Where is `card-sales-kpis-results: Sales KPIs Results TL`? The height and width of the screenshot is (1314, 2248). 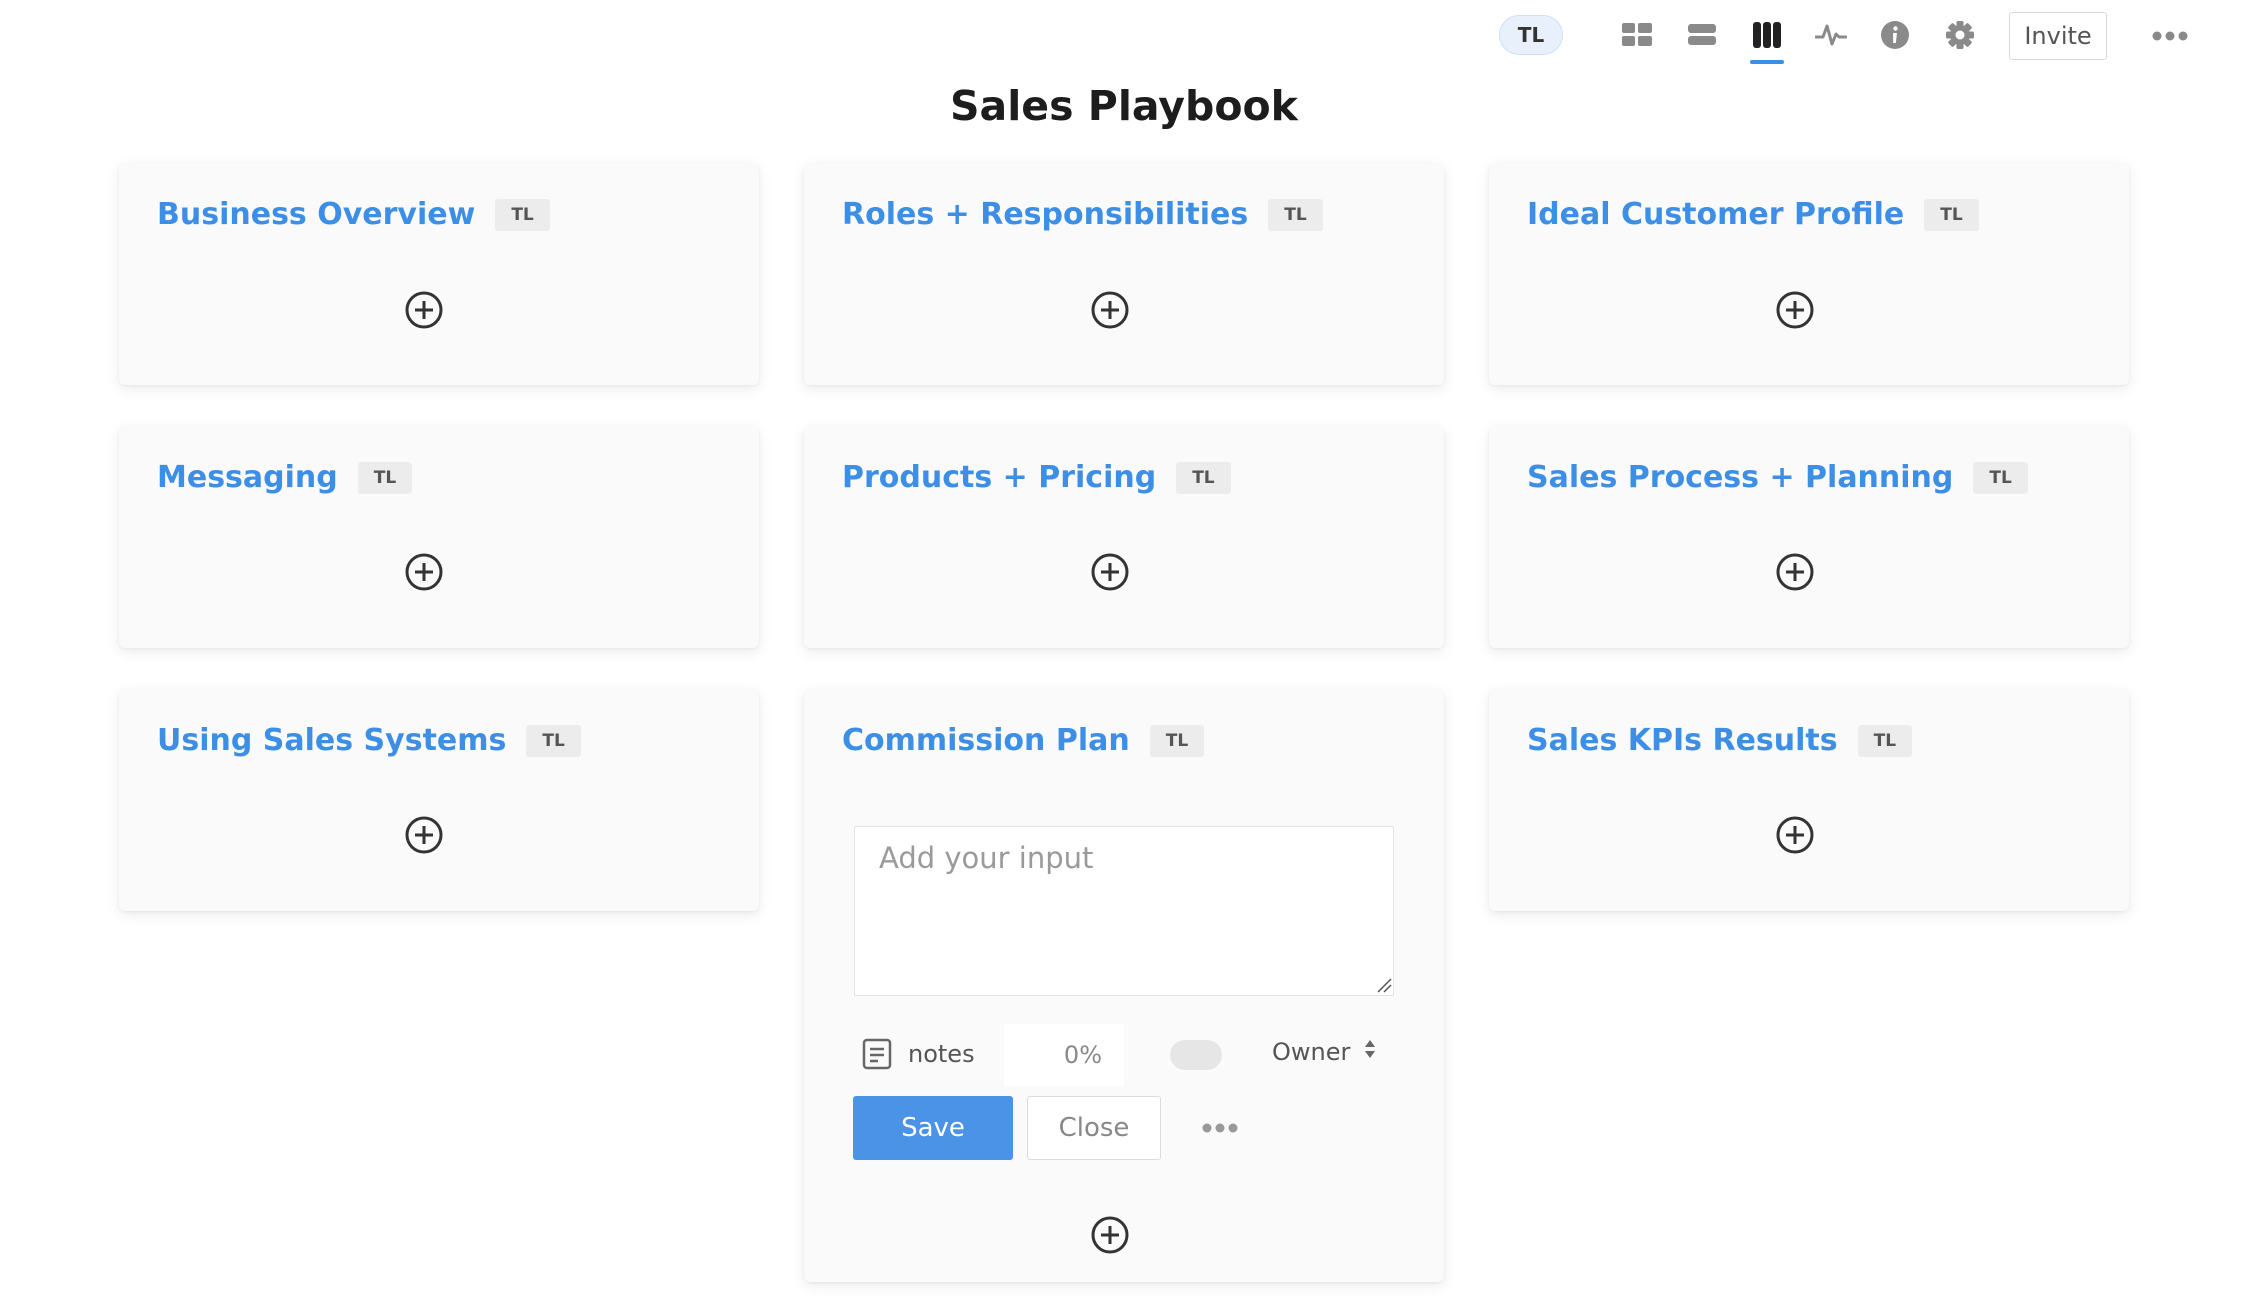
card-sales-kpis-results: Sales KPIs Results TL is located at coordinates (1809, 800).